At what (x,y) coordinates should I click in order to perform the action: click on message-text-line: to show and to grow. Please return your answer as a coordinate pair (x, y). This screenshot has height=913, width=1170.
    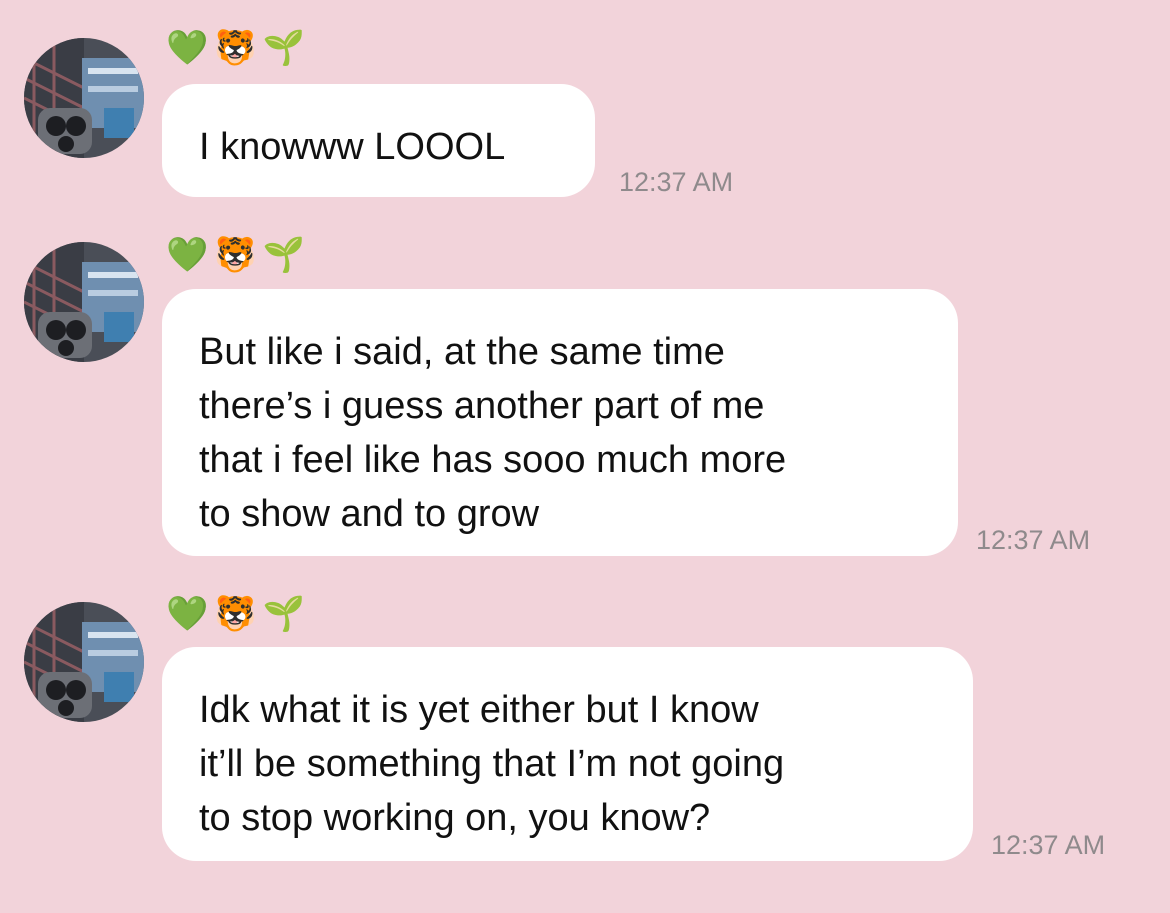
    Looking at the image, I should click on (369, 514).